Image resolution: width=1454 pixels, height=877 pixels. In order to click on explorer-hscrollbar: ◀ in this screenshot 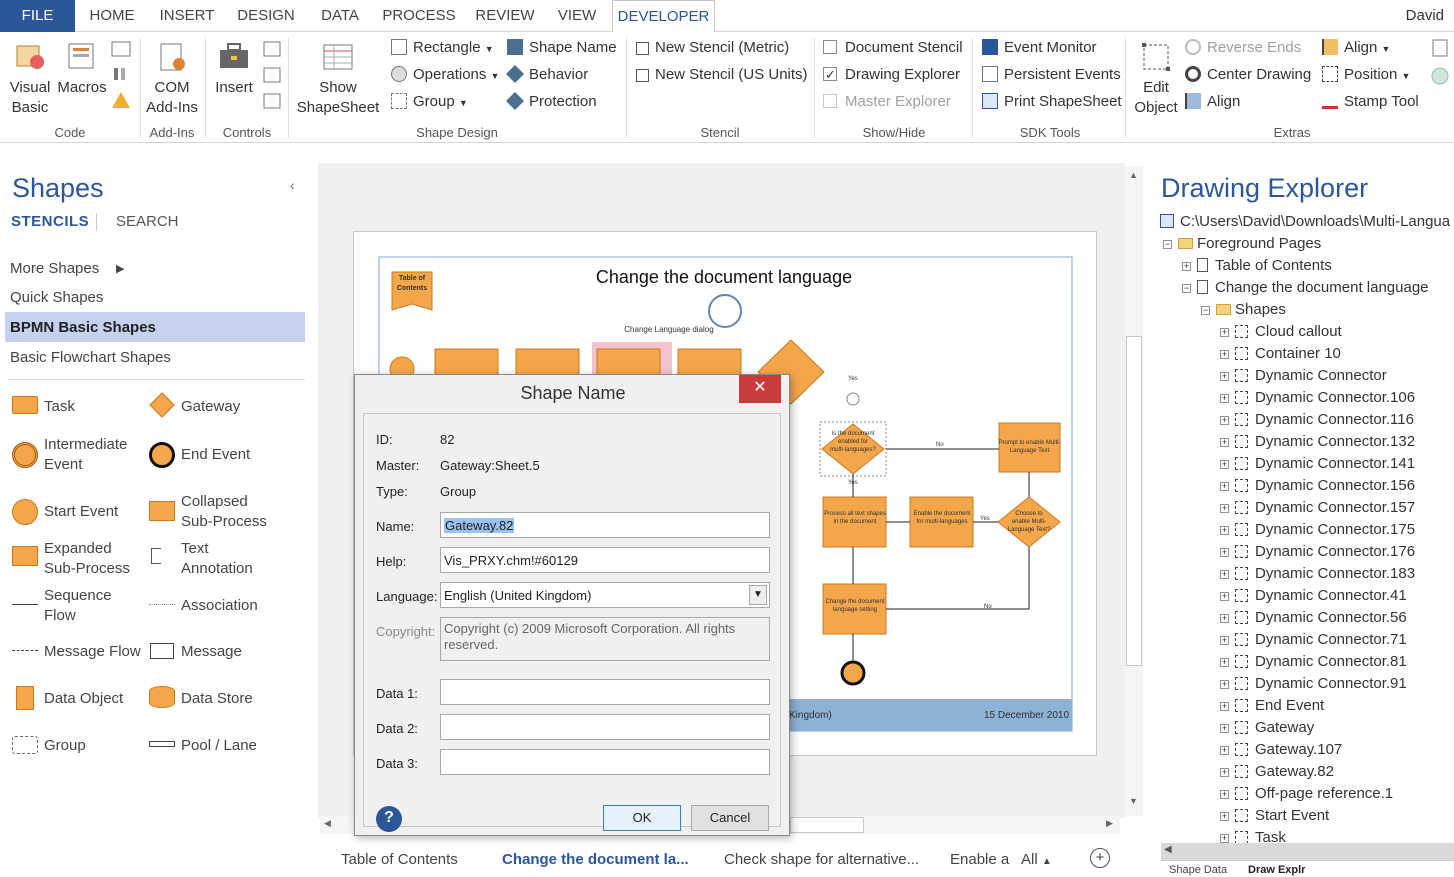, I will do `click(1307, 851)`.